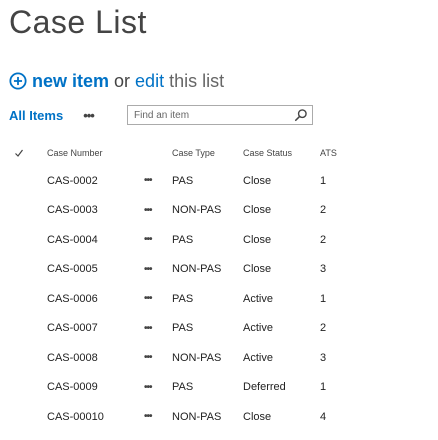  Describe the element at coordinates (72, 211) in the screenshot. I see `case-number-link: CAS-0003` at that location.